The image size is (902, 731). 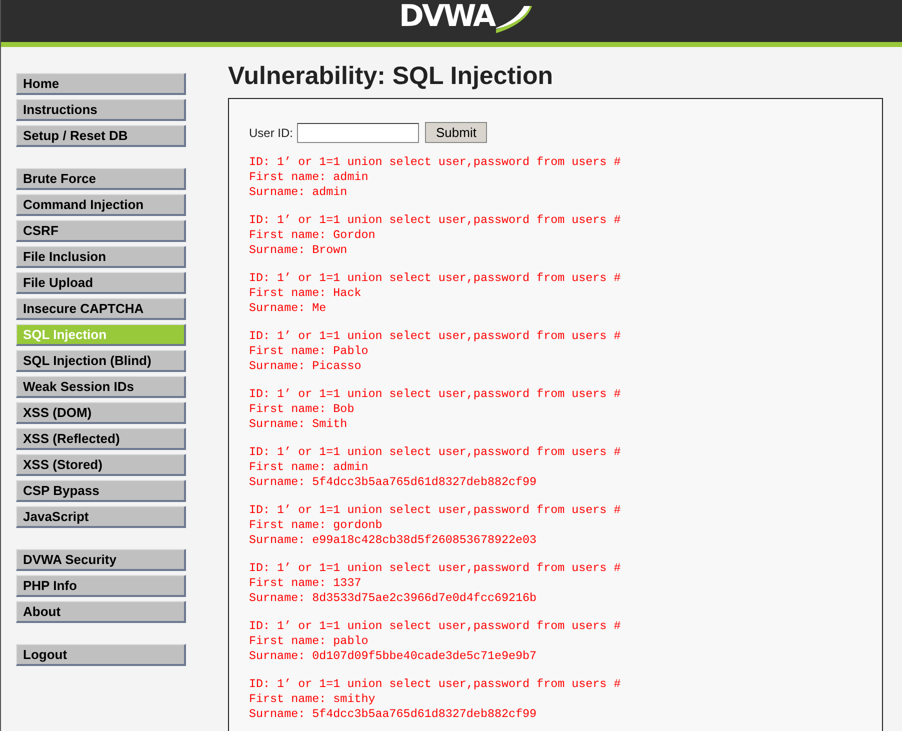 What do you see at coordinates (301, 409) in the screenshot?
I see `result-line: First name: Bob` at bounding box center [301, 409].